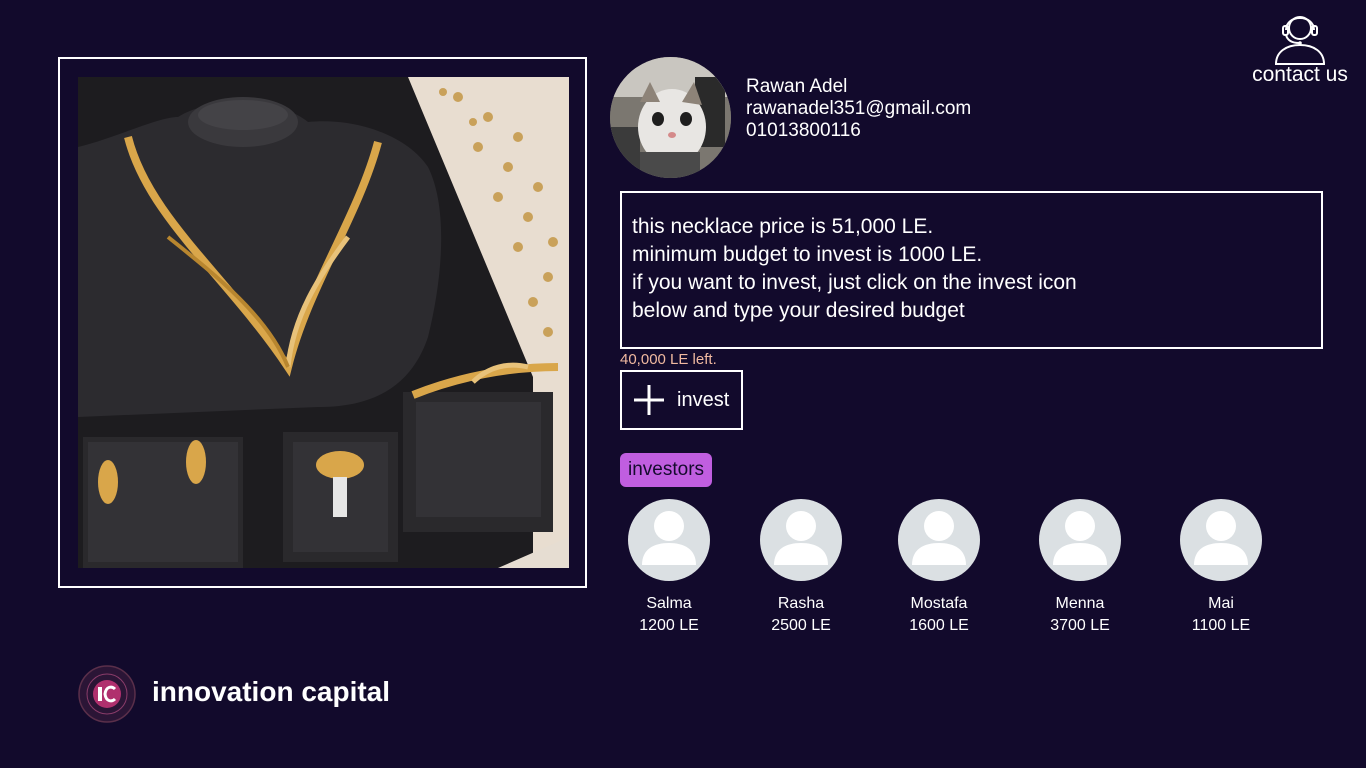  What do you see at coordinates (107, 694) in the screenshot?
I see `brand-logo` at bounding box center [107, 694].